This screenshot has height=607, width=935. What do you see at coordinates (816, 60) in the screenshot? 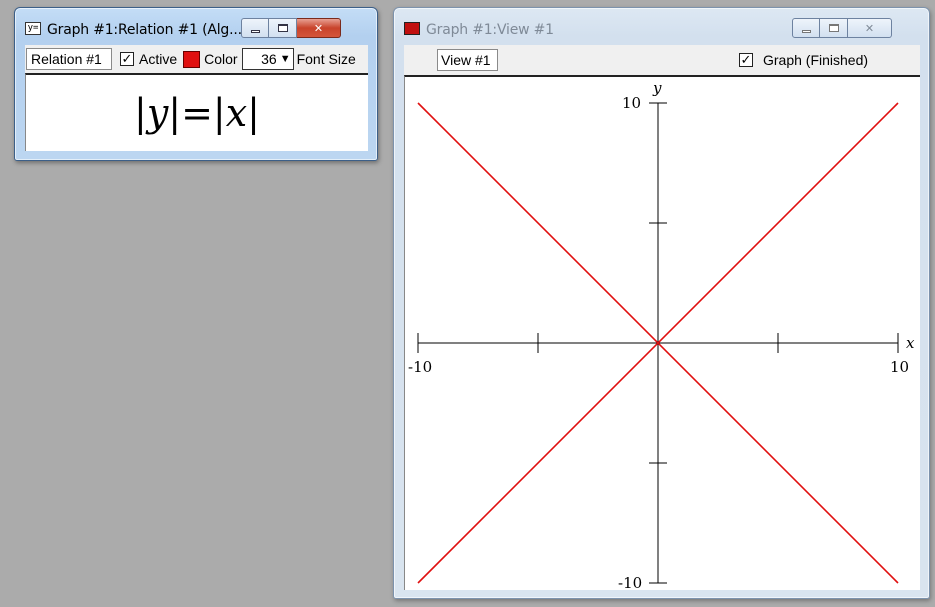
I see `graph-finished-label: Graph (Finished)` at bounding box center [816, 60].